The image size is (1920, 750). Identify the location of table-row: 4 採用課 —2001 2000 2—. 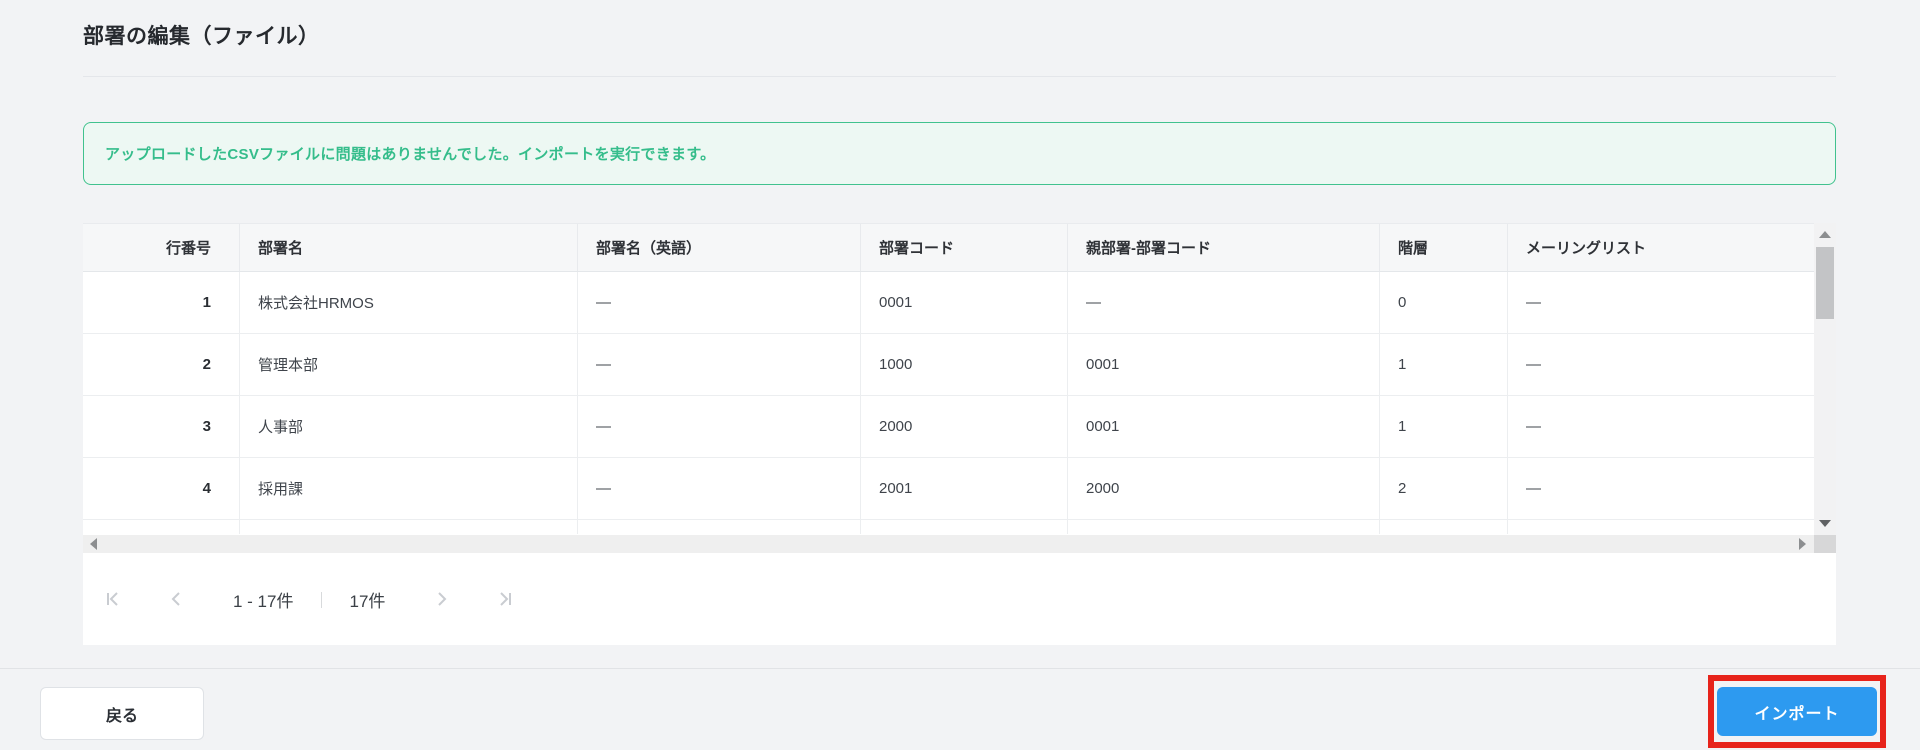
(948, 489).